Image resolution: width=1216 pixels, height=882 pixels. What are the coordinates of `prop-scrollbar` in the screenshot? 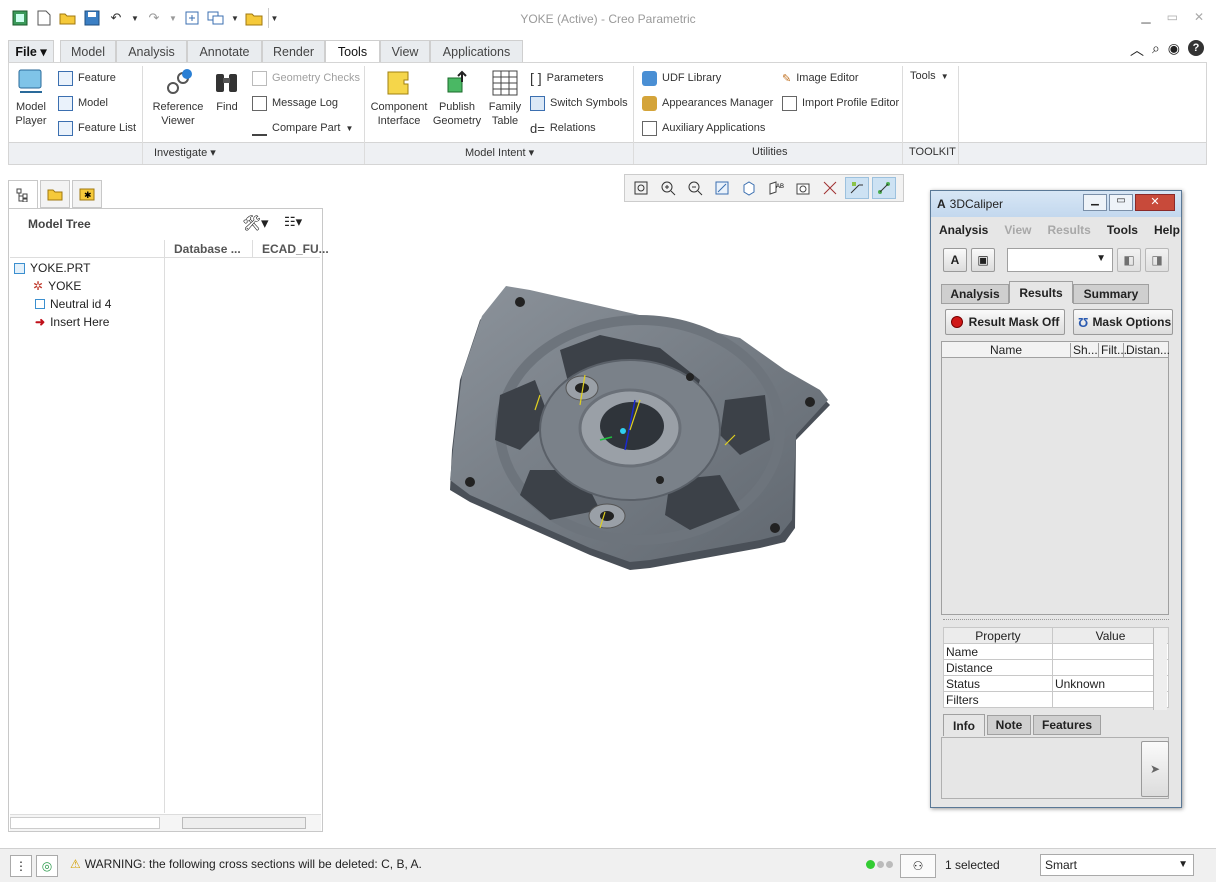 It's located at (1160, 669).